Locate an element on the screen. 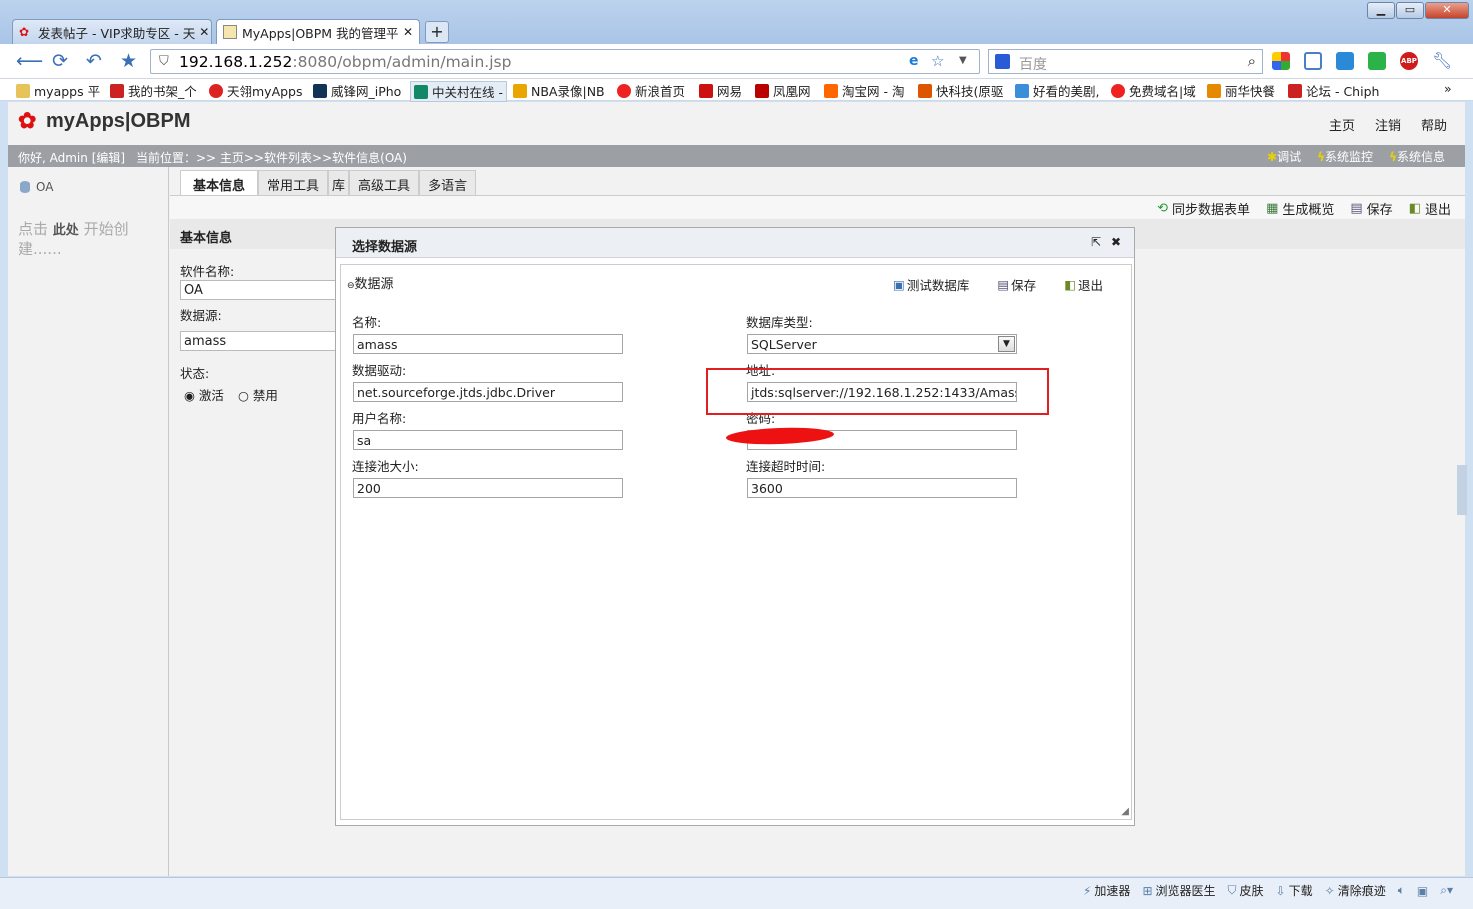  db-type-select: SQLServer ▼ is located at coordinates (882, 344).